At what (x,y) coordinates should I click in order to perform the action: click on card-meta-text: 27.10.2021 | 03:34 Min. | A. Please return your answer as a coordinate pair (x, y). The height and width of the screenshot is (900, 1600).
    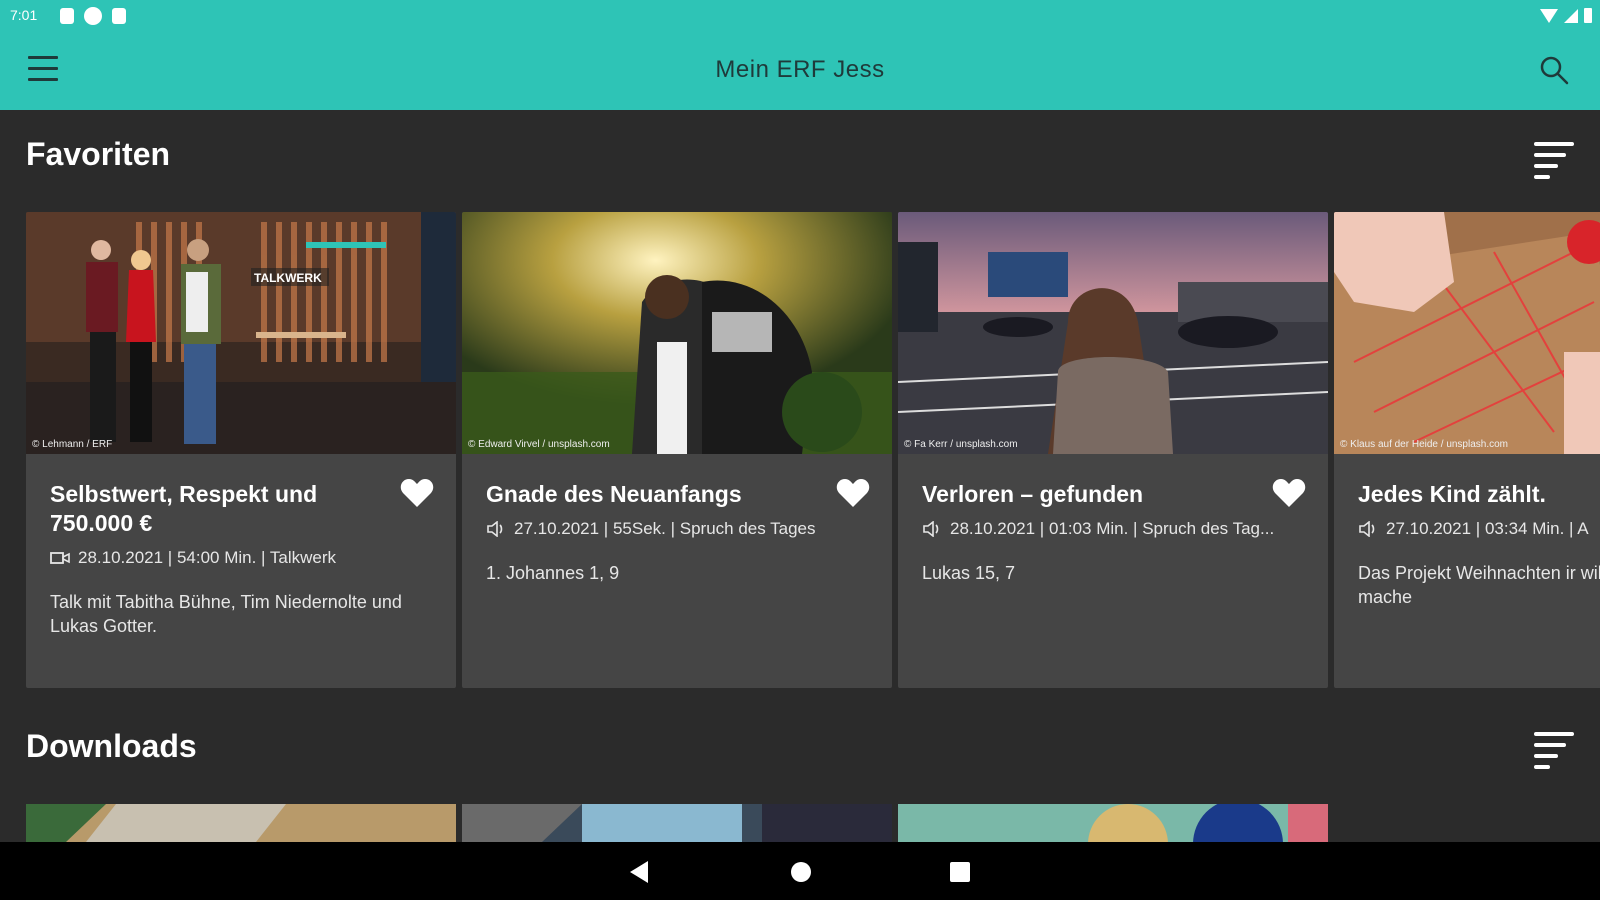
    Looking at the image, I should click on (1487, 528).